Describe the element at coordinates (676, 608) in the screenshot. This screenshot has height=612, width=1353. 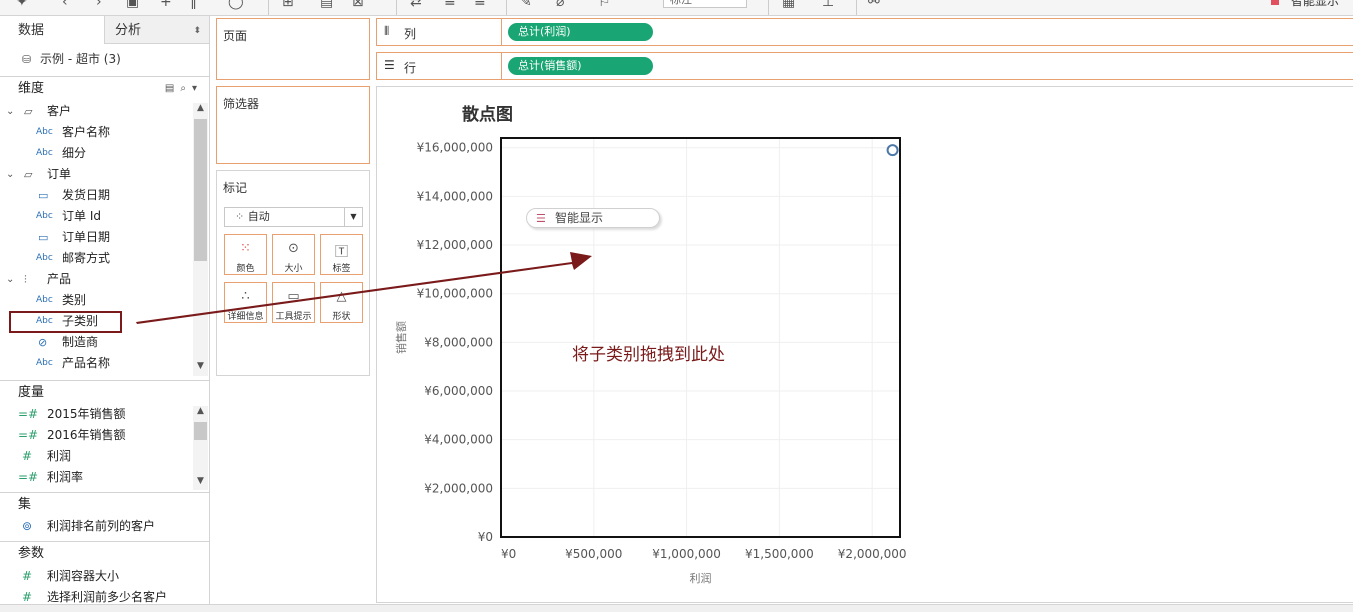
I see `sheet-tab-bar` at that location.